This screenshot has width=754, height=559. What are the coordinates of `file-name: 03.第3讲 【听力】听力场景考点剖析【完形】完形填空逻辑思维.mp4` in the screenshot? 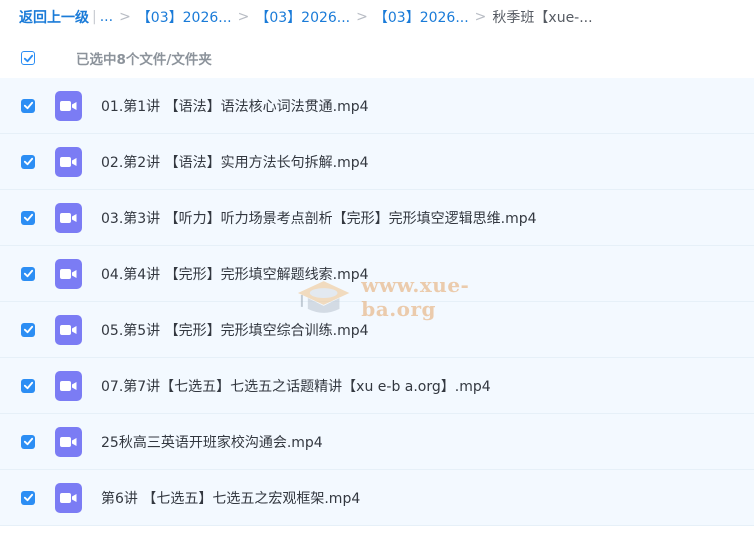 It's located at (319, 218).